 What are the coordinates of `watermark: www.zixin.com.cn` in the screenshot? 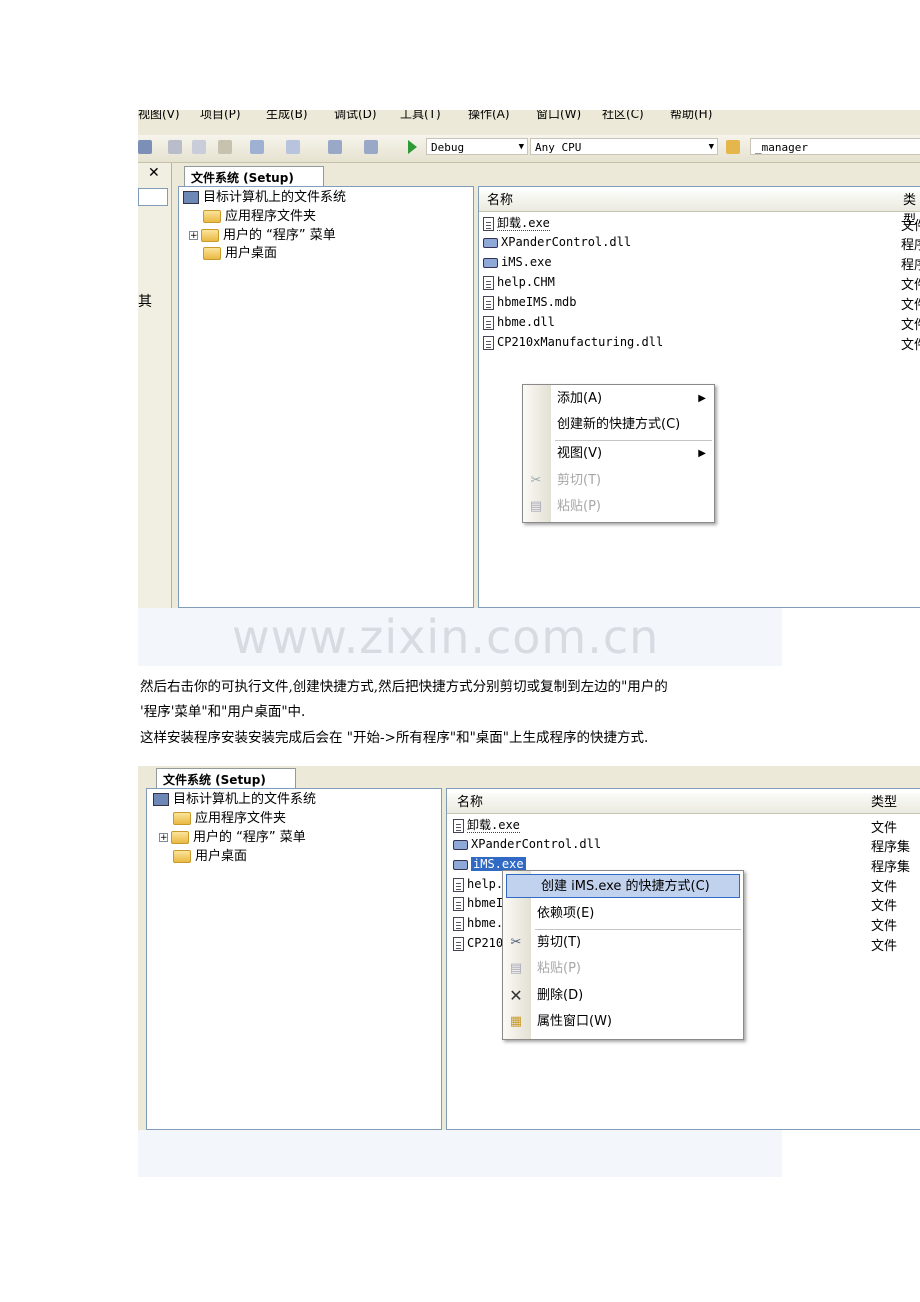 It's located at (446, 637).